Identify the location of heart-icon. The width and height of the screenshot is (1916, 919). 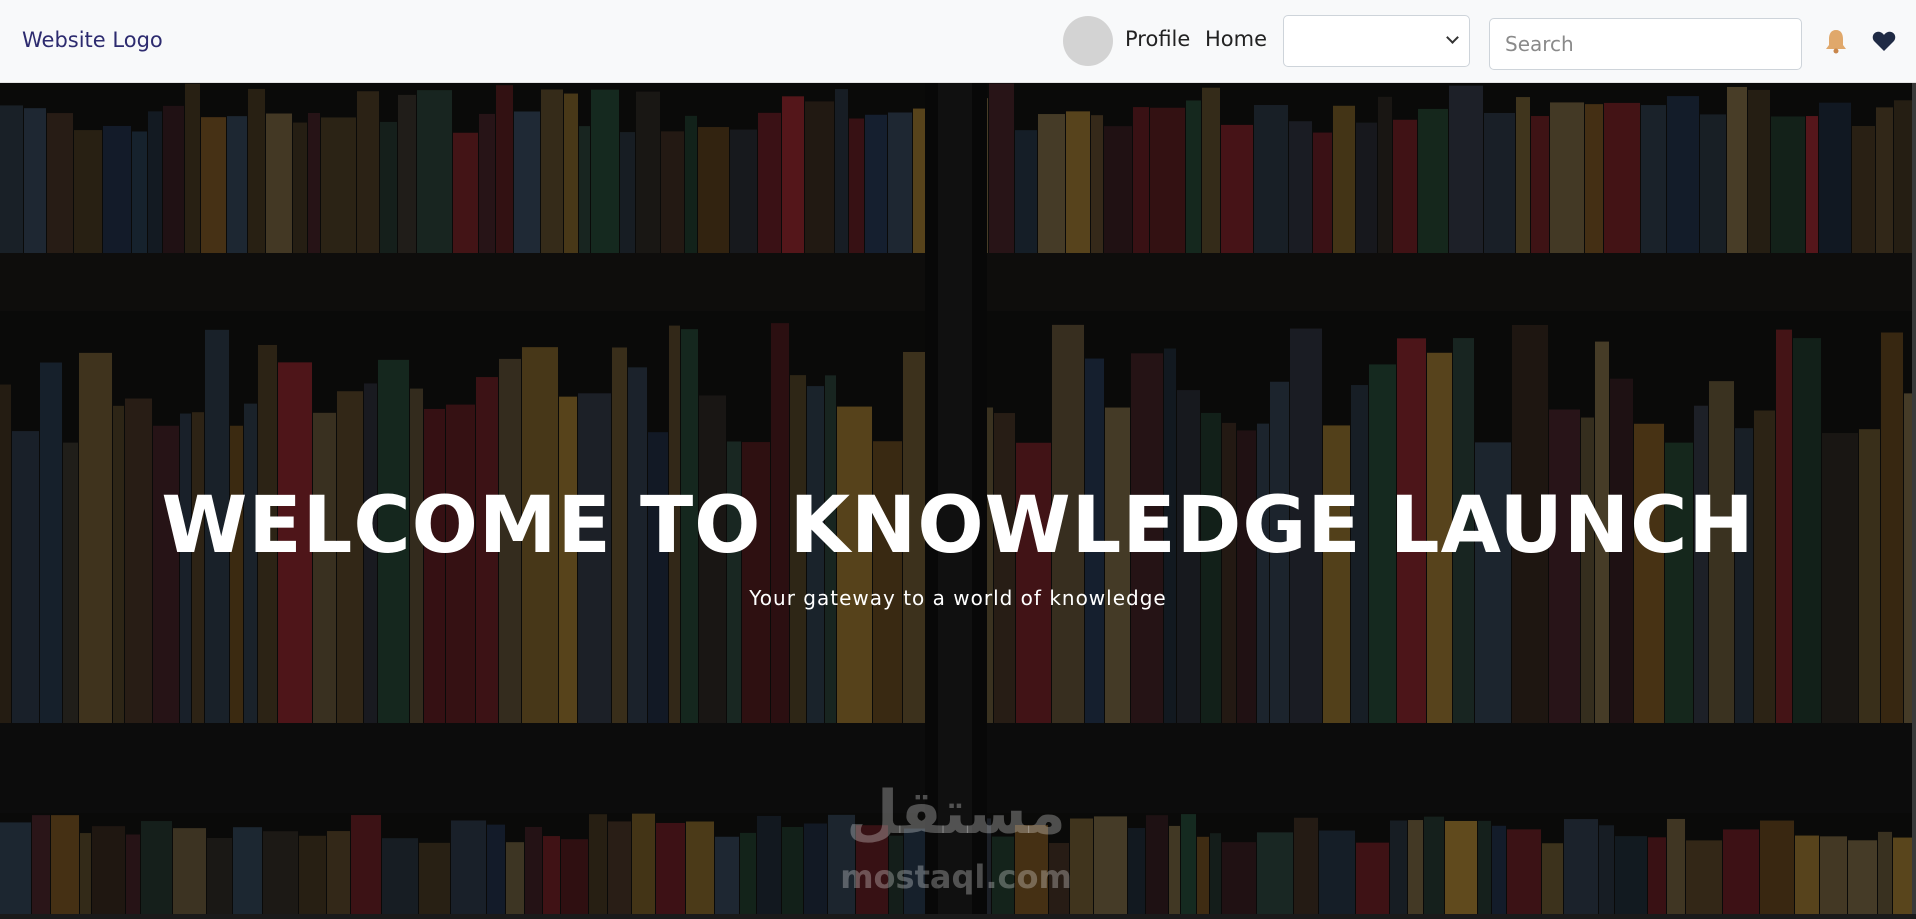
(1884, 41).